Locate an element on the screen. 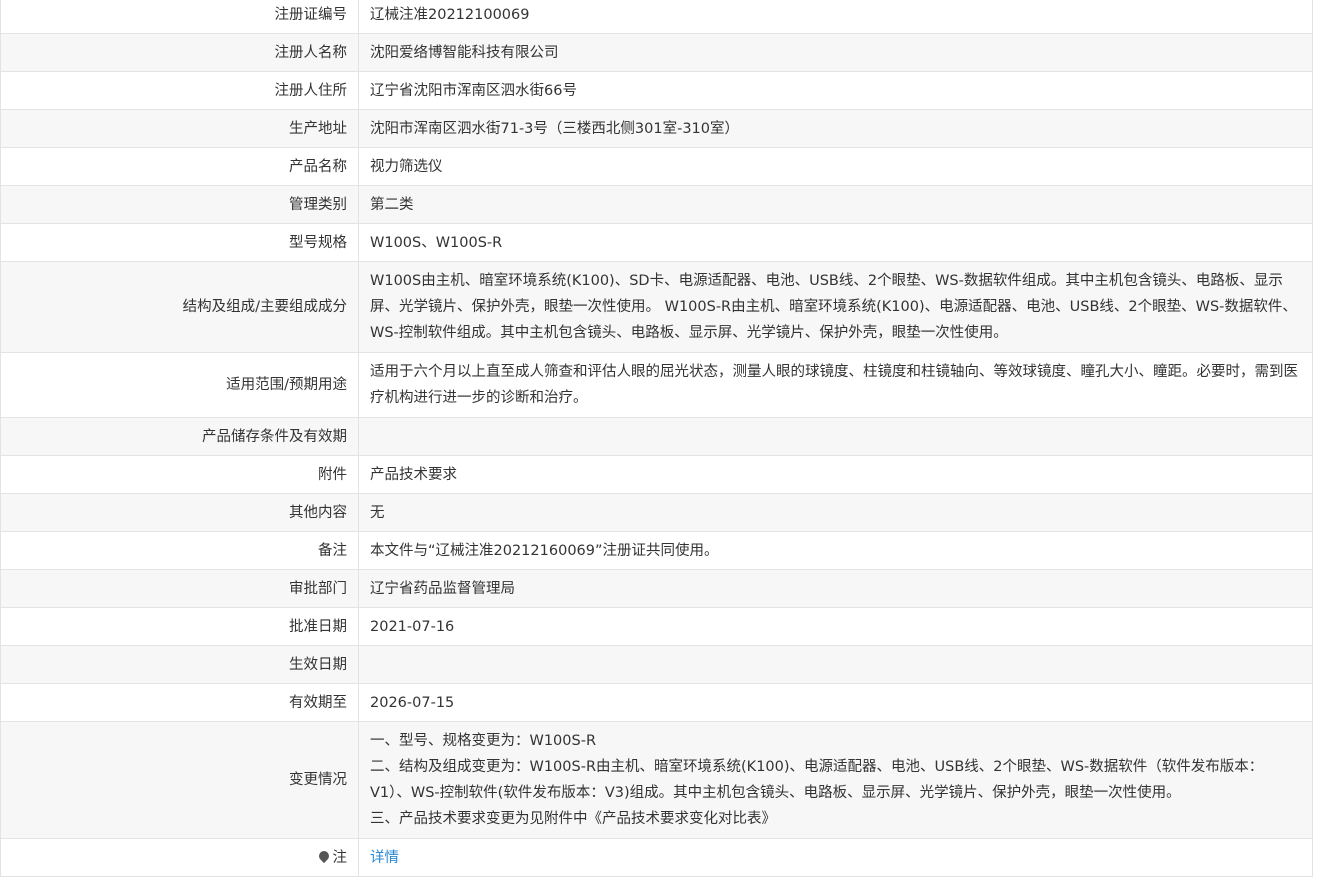 Image resolution: width=1321 pixels, height=889 pixels. changes-label: 变更情况 is located at coordinates (179, 780).